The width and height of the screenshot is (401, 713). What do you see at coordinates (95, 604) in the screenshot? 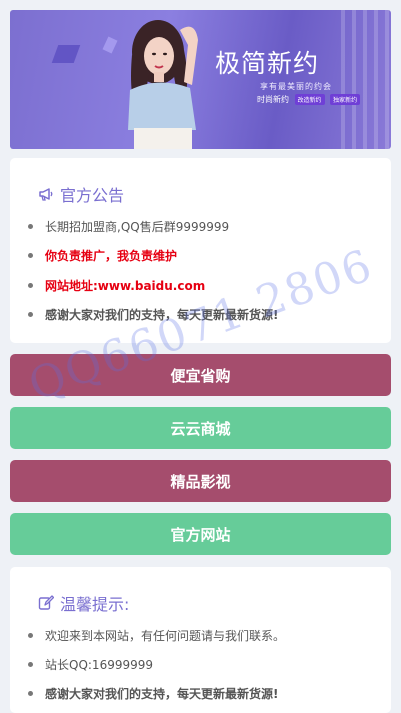
I see `tips-heading-text: 温馨提示:` at bounding box center [95, 604].